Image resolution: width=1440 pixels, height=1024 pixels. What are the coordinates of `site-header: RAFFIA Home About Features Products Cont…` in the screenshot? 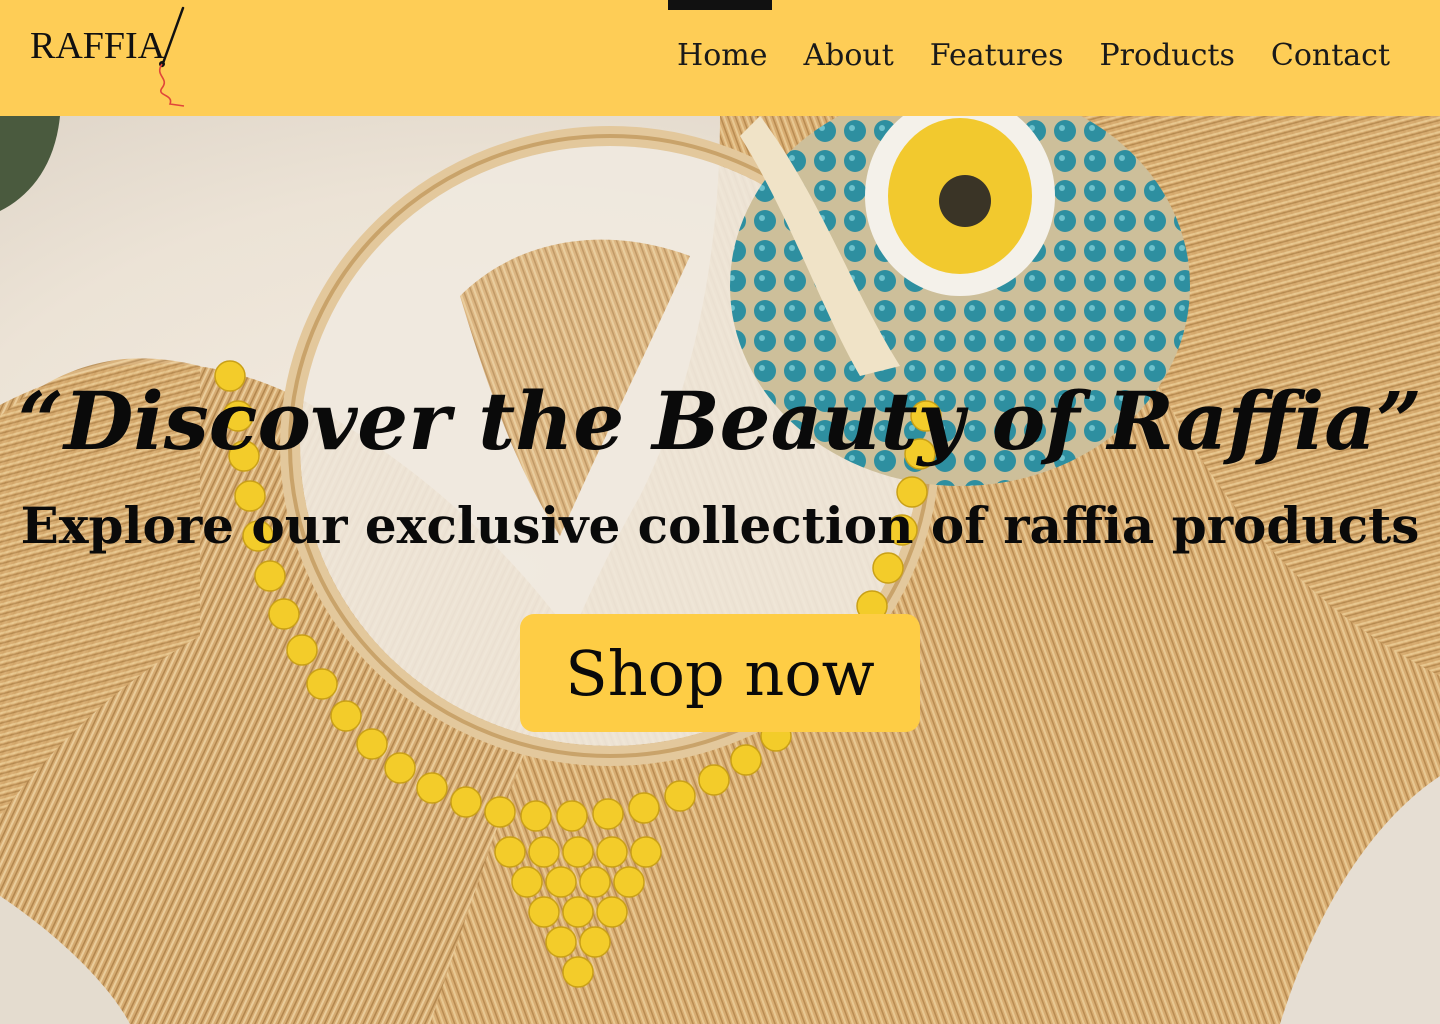 It's located at (720, 58).